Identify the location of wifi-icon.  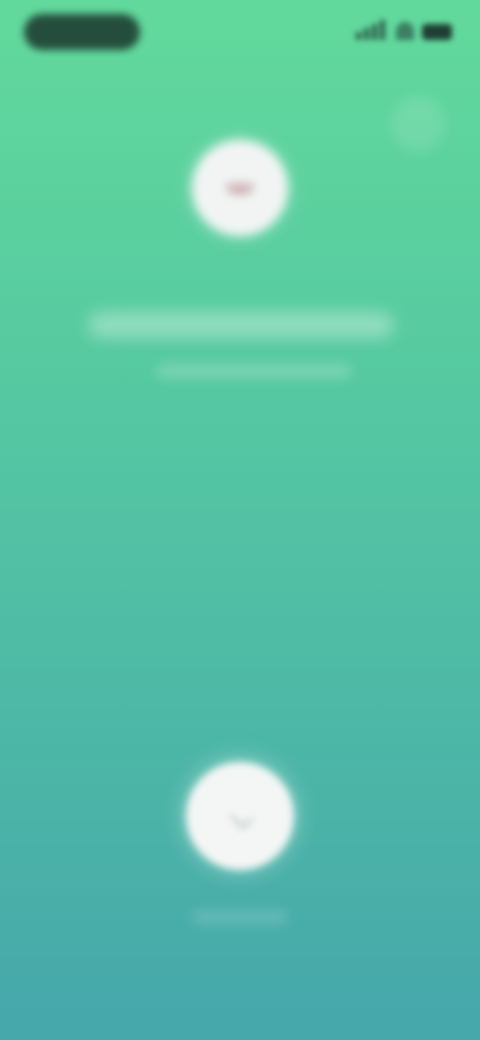
(405, 31).